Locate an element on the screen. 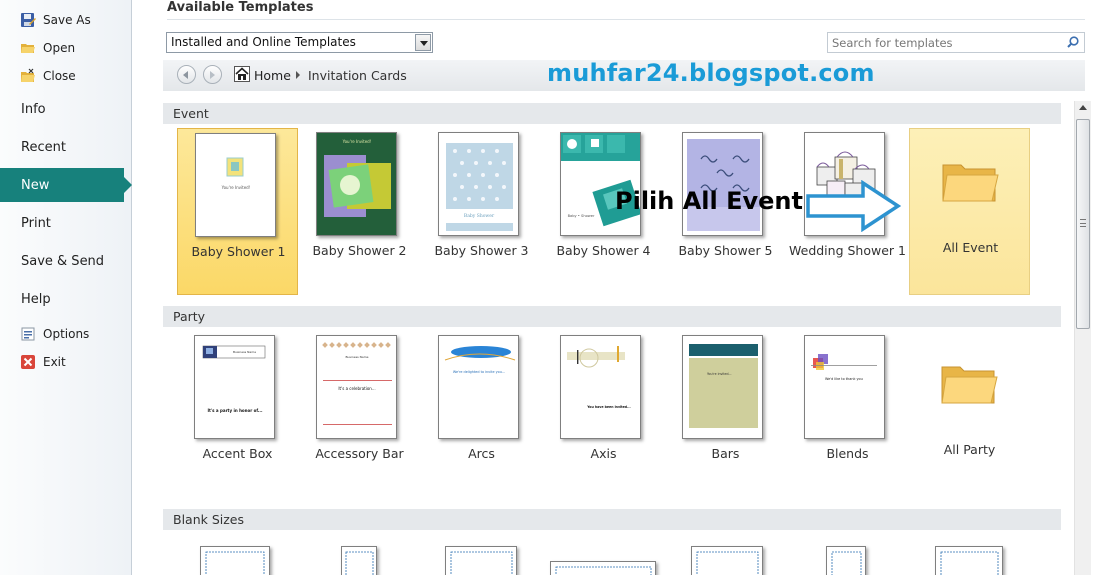 The height and width of the screenshot is (575, 1095). close-label: Close is located at coordinates (59, 76).